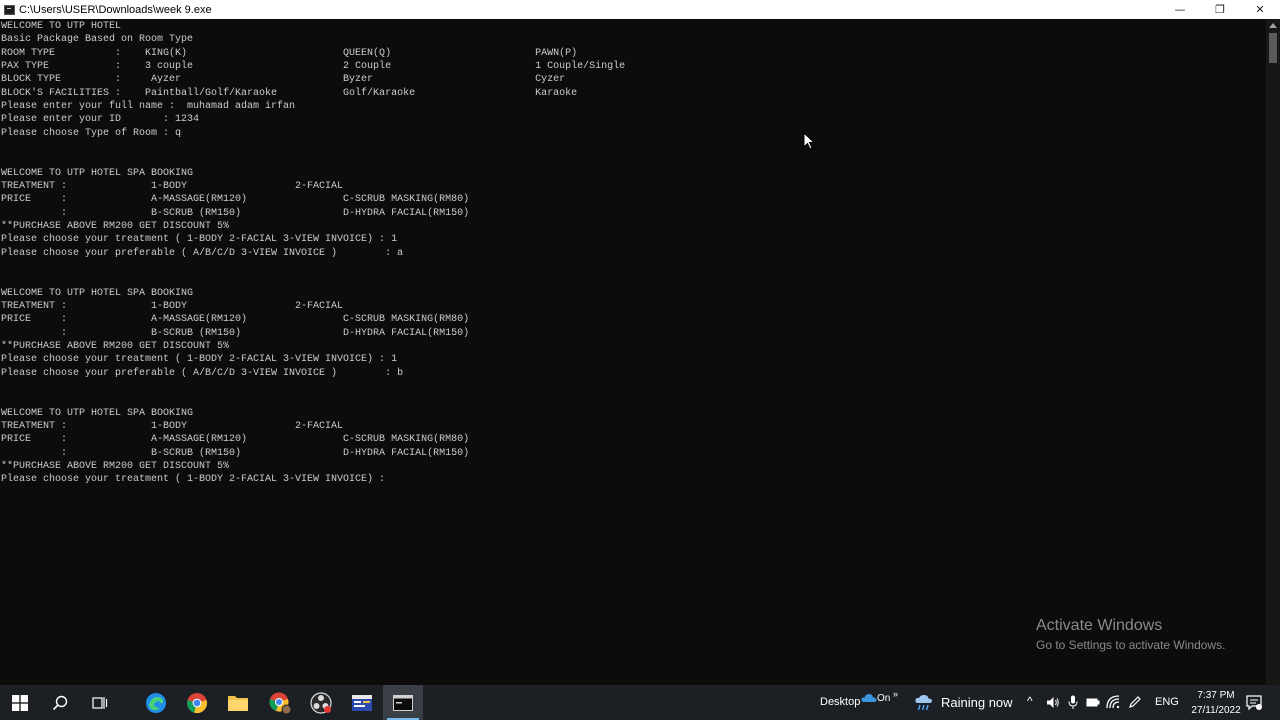 The width and height of the screenshot is (1280, 720). I want to click on wifi-icon, so click(1113, 702).